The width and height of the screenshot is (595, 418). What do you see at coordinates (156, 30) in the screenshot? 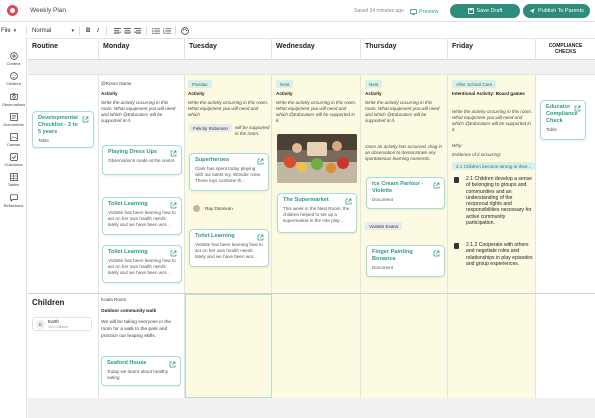
I see `bullet-list-button` at bounding box center [156, 30].